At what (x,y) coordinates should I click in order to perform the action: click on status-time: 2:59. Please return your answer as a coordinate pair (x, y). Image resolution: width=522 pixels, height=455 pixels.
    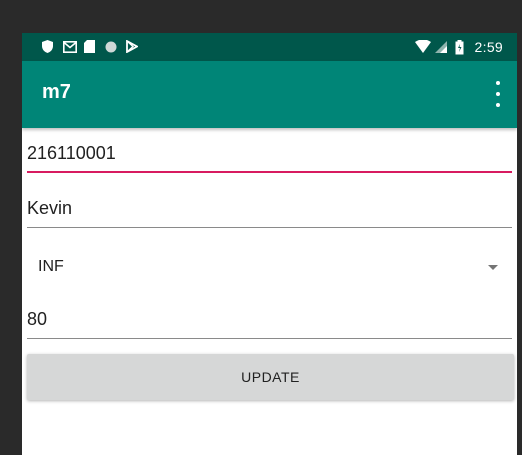
    Looking at the image, I should click on (488, 47).